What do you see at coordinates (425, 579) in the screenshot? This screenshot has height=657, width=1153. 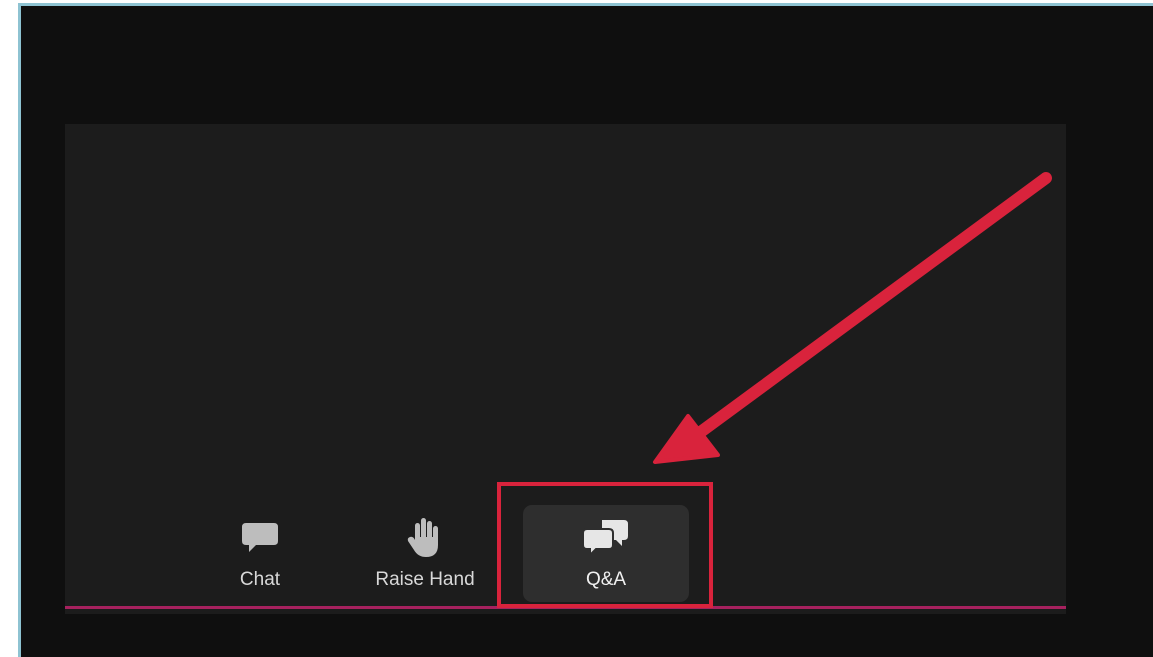 I see `raise-hand-label: Raise Hand` at bounding box center [425, 579].